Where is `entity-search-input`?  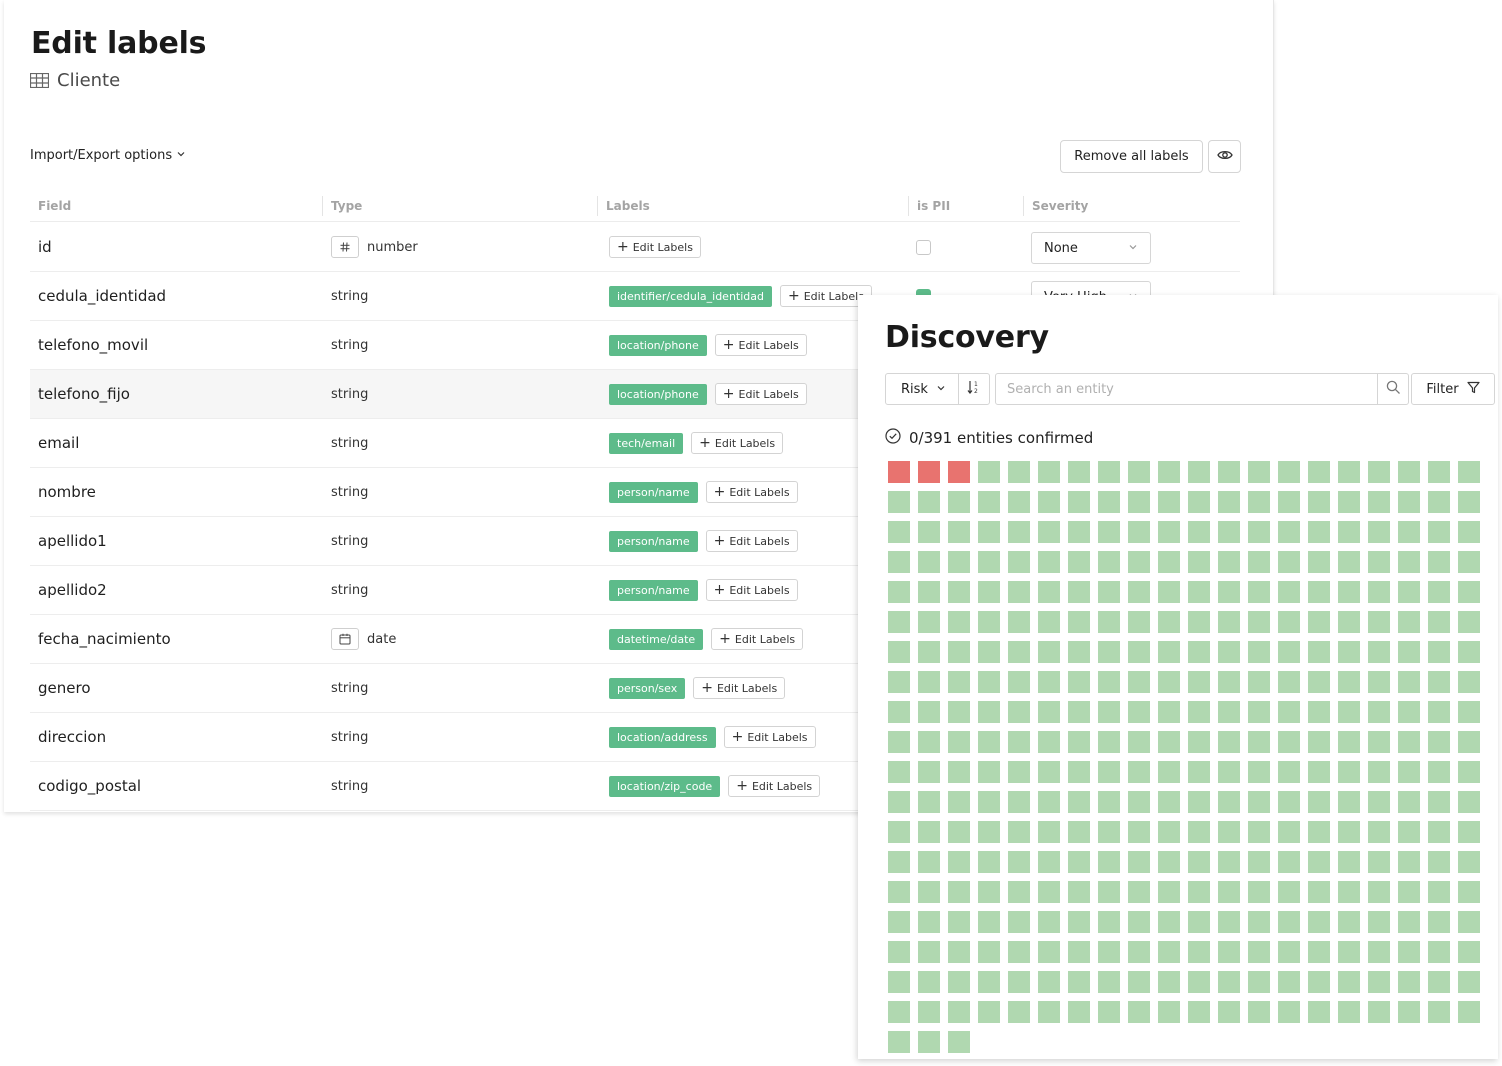
entity-search-input is located at coordinates (1186, 389).